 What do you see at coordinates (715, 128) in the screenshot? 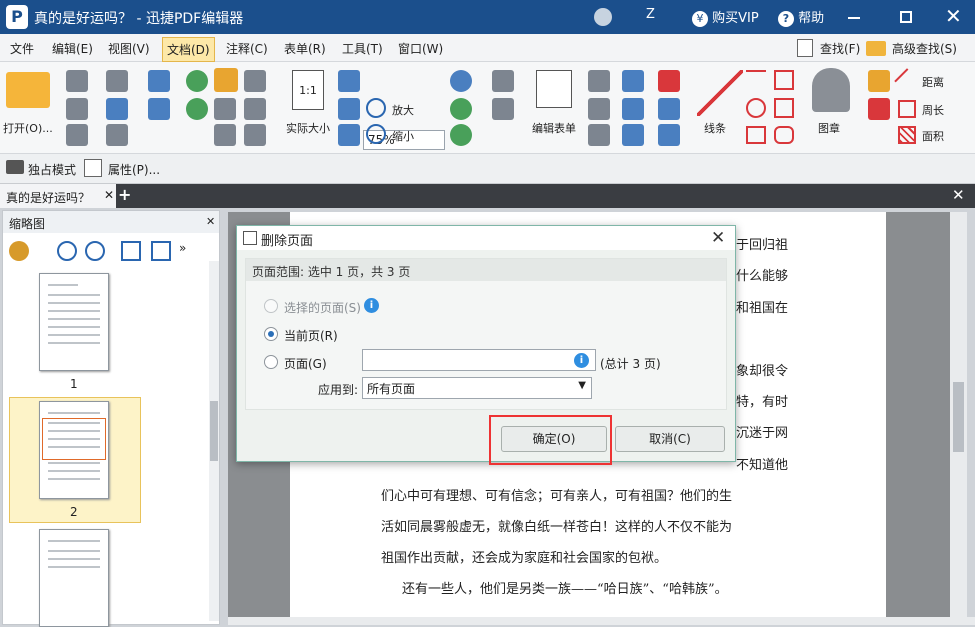
I see `line-label: 线条` at bounding box center [715, 128].